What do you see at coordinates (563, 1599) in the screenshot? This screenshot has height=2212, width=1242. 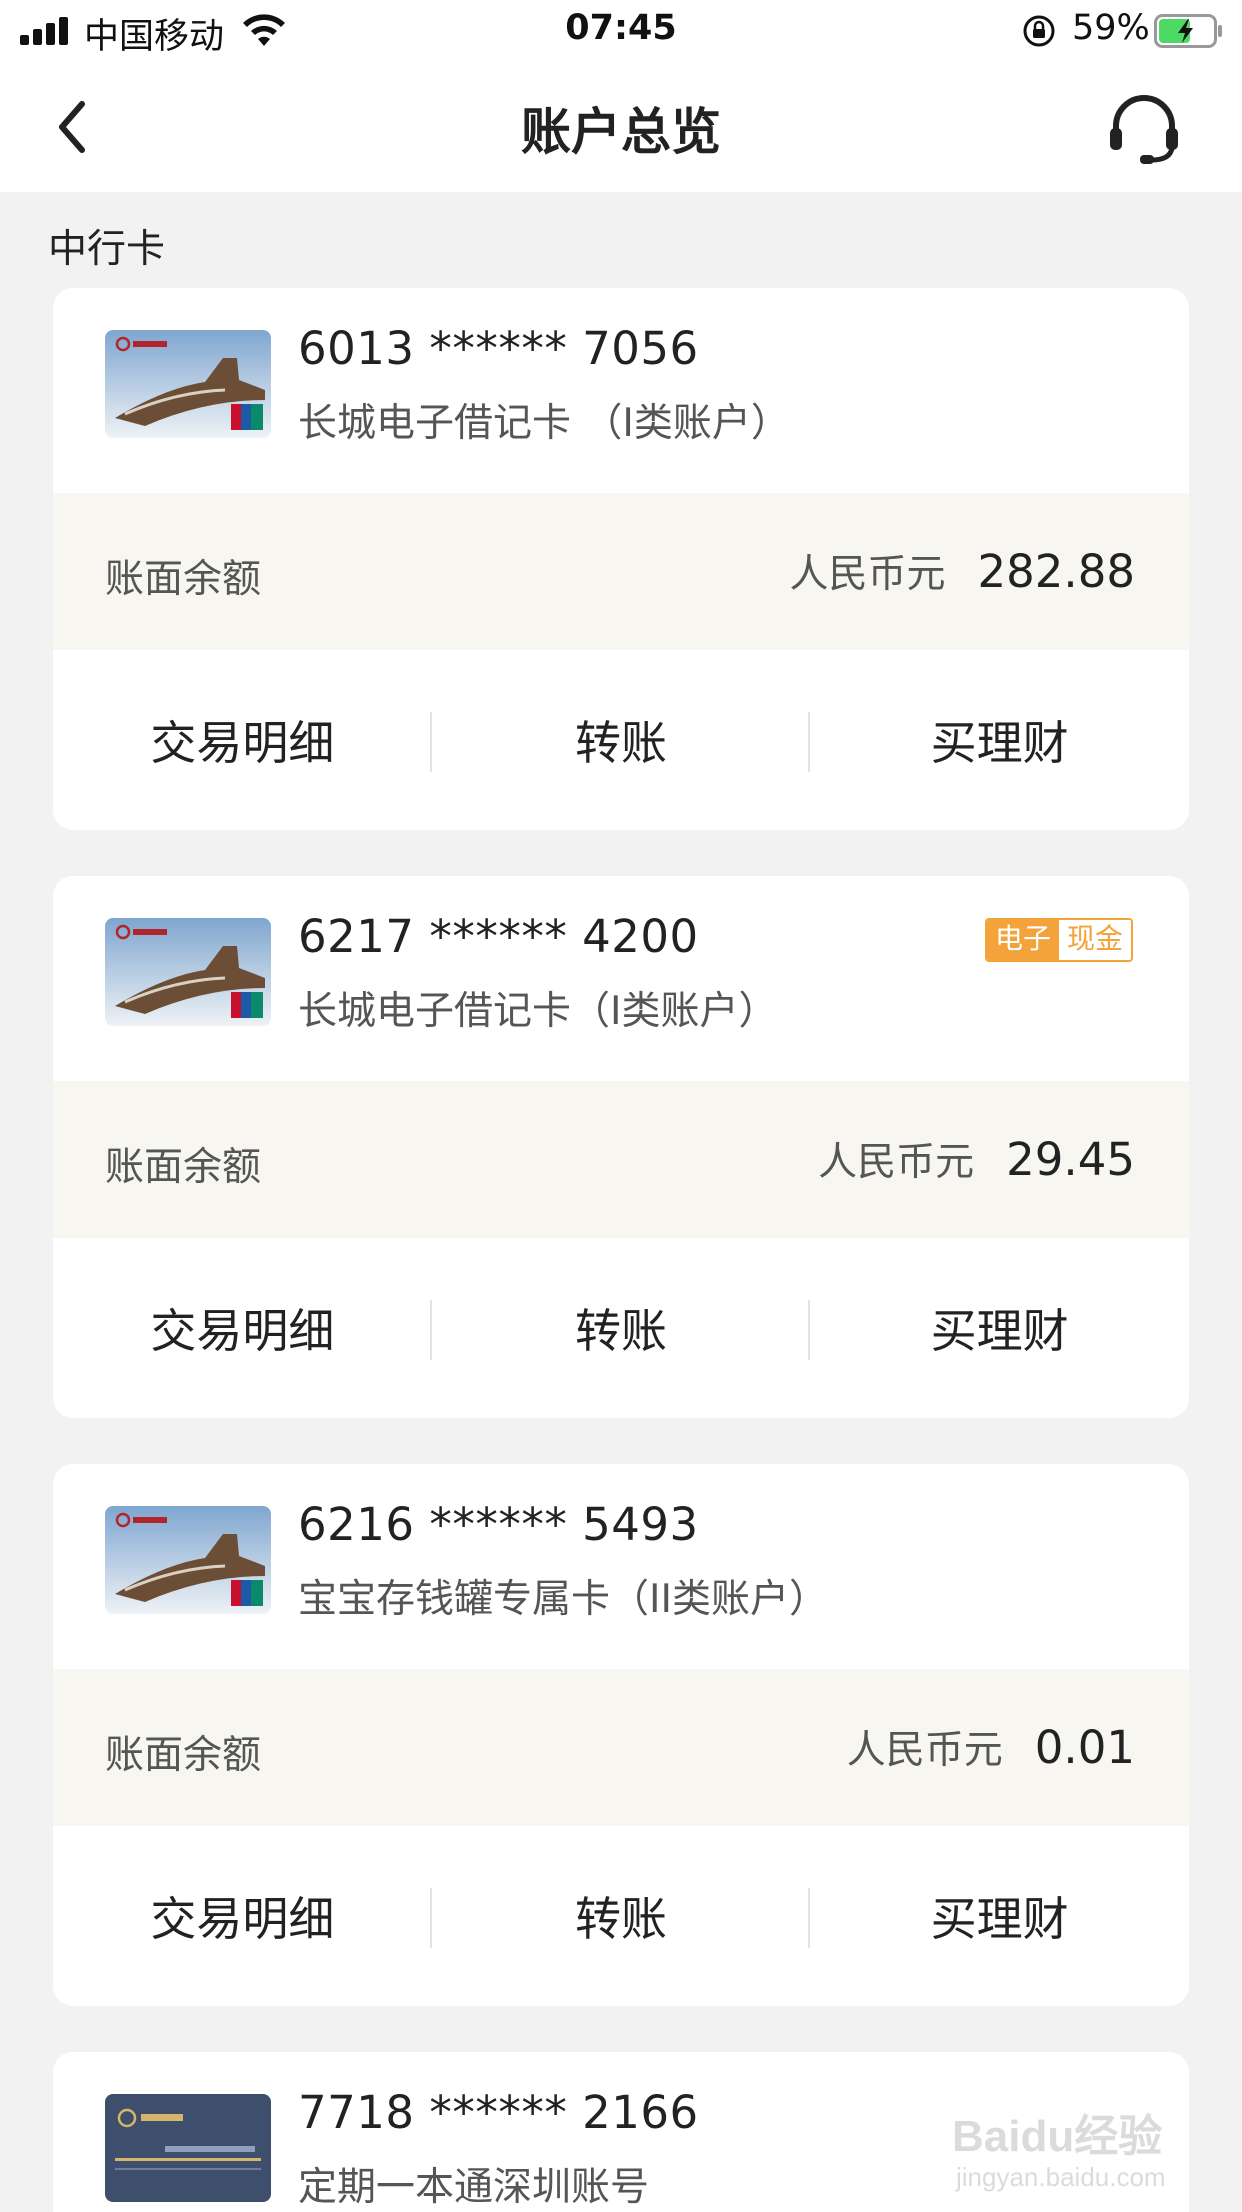 I see `card-type: 宝宝存钱罐专属卡（II类账户）` at bounding box center [563, 1599].